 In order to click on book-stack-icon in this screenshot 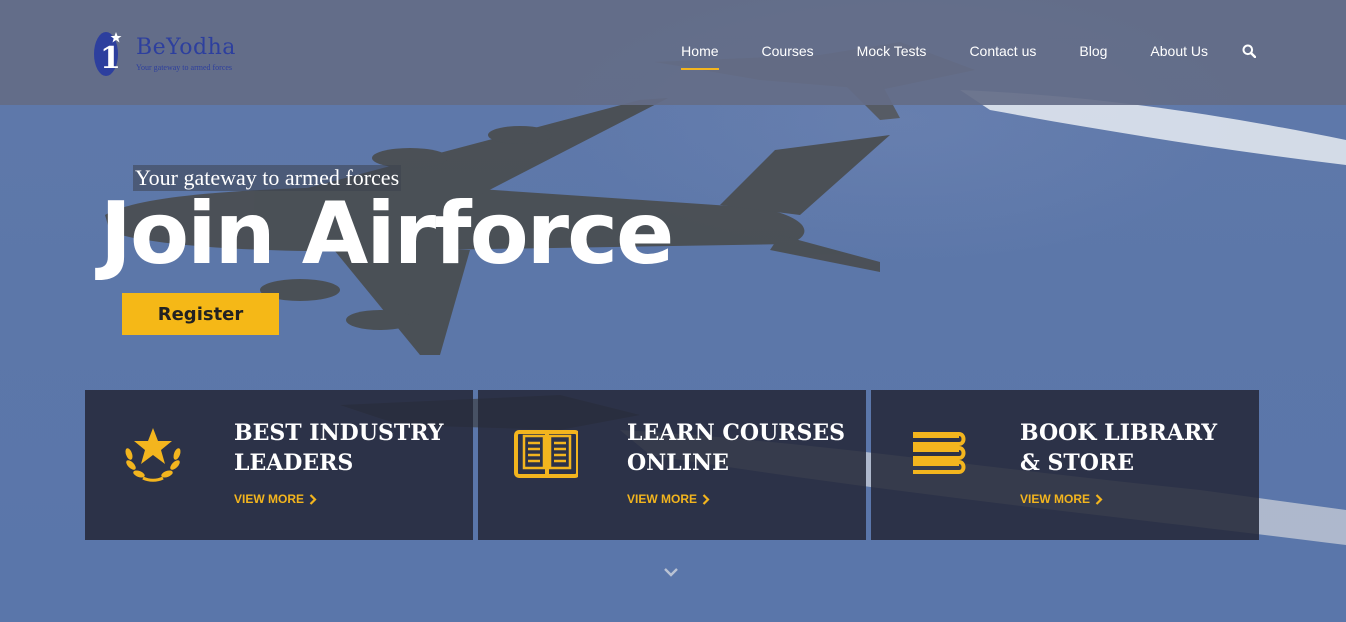, I will do `click(939, 453)`.